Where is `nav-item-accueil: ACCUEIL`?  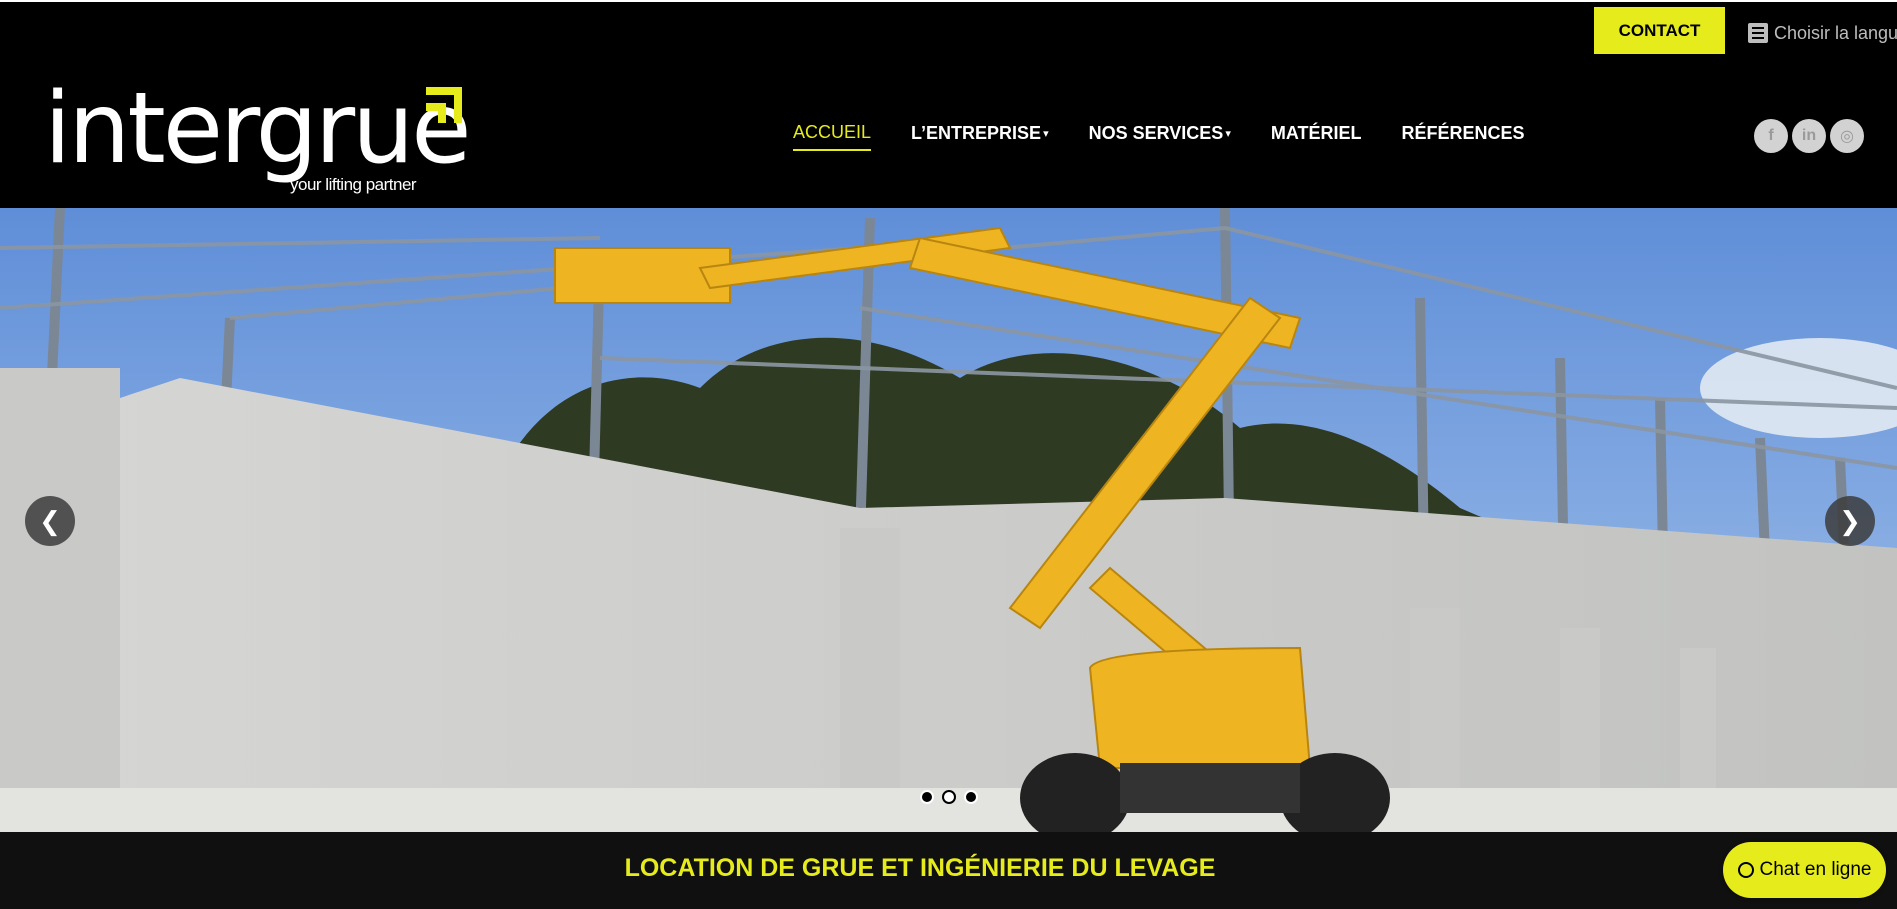
nav-item-accueil: ACCUEIL is located at coordinates (832, 136).